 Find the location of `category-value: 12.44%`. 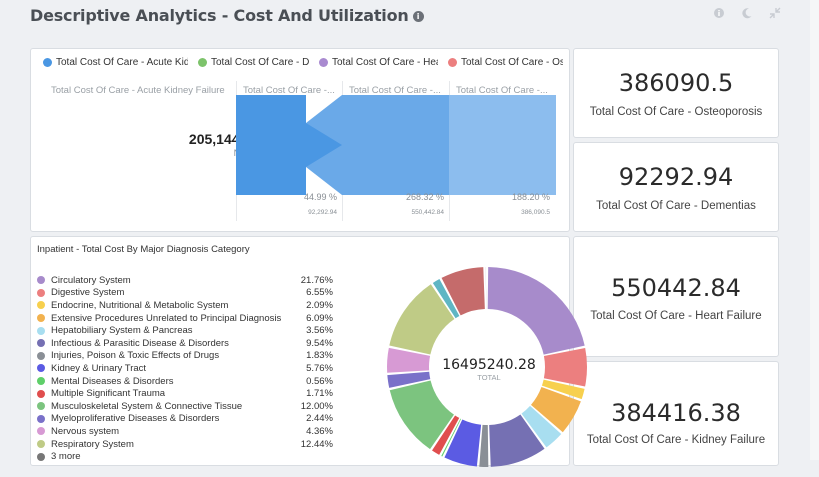

category-value: 12.44% is located at coordinates (316, 444).